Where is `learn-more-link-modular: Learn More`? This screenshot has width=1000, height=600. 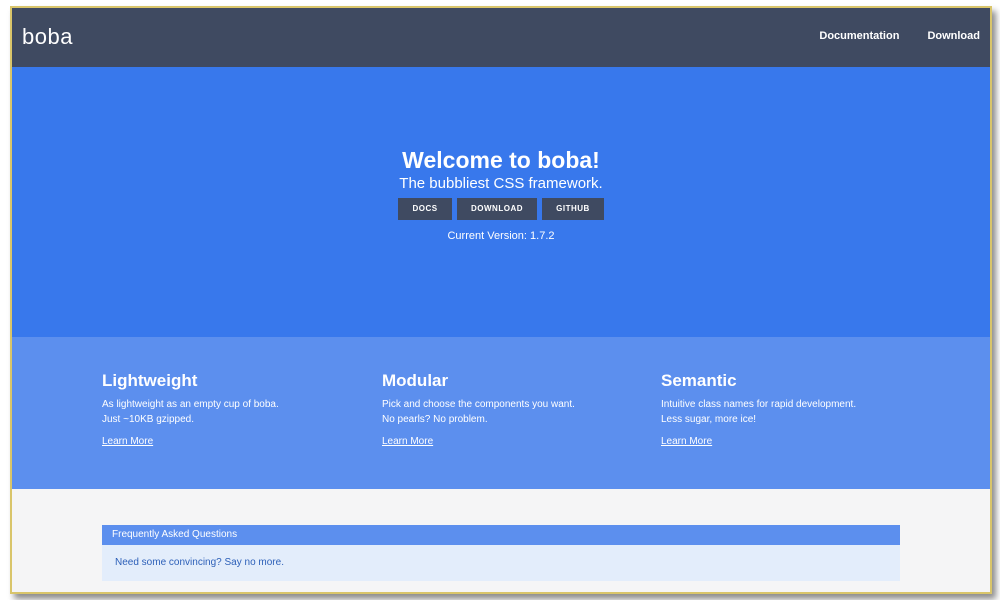
learn-more-link-modular: Learn More is located at coordinates (407, 441).